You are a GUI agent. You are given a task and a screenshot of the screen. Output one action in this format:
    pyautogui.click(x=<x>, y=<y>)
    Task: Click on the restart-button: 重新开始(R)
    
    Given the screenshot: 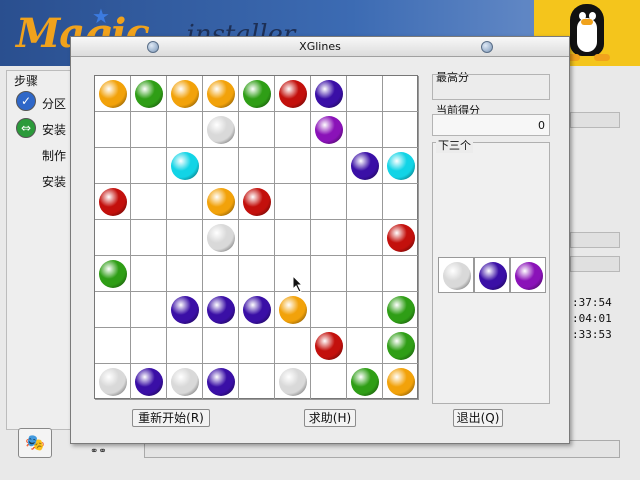 What is the action you would take?
    pyautogui.click(x=171, y=418)
    